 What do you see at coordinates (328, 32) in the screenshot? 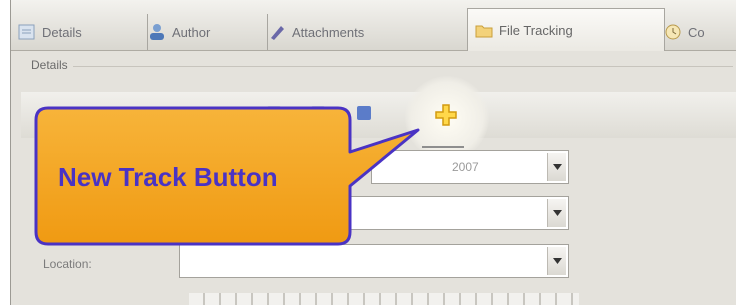
I see `tab-attachments-label: Attachments` at bounding box center [328, 32].